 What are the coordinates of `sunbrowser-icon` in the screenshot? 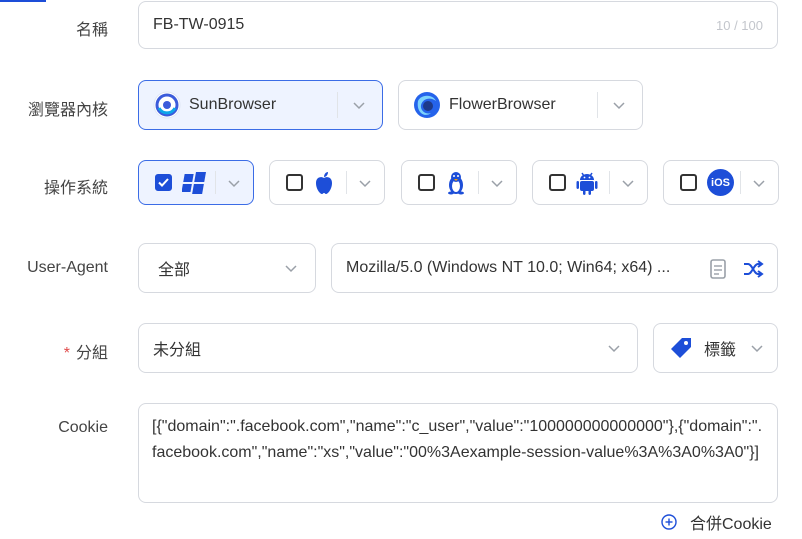 It's located at (167, 105).